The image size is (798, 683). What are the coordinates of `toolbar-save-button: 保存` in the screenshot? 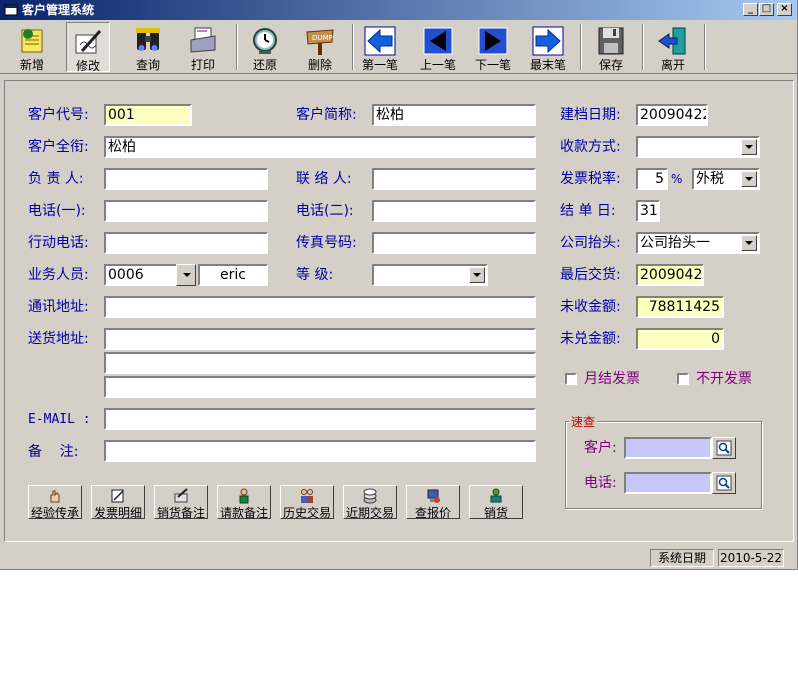 It's located at (611, 47).